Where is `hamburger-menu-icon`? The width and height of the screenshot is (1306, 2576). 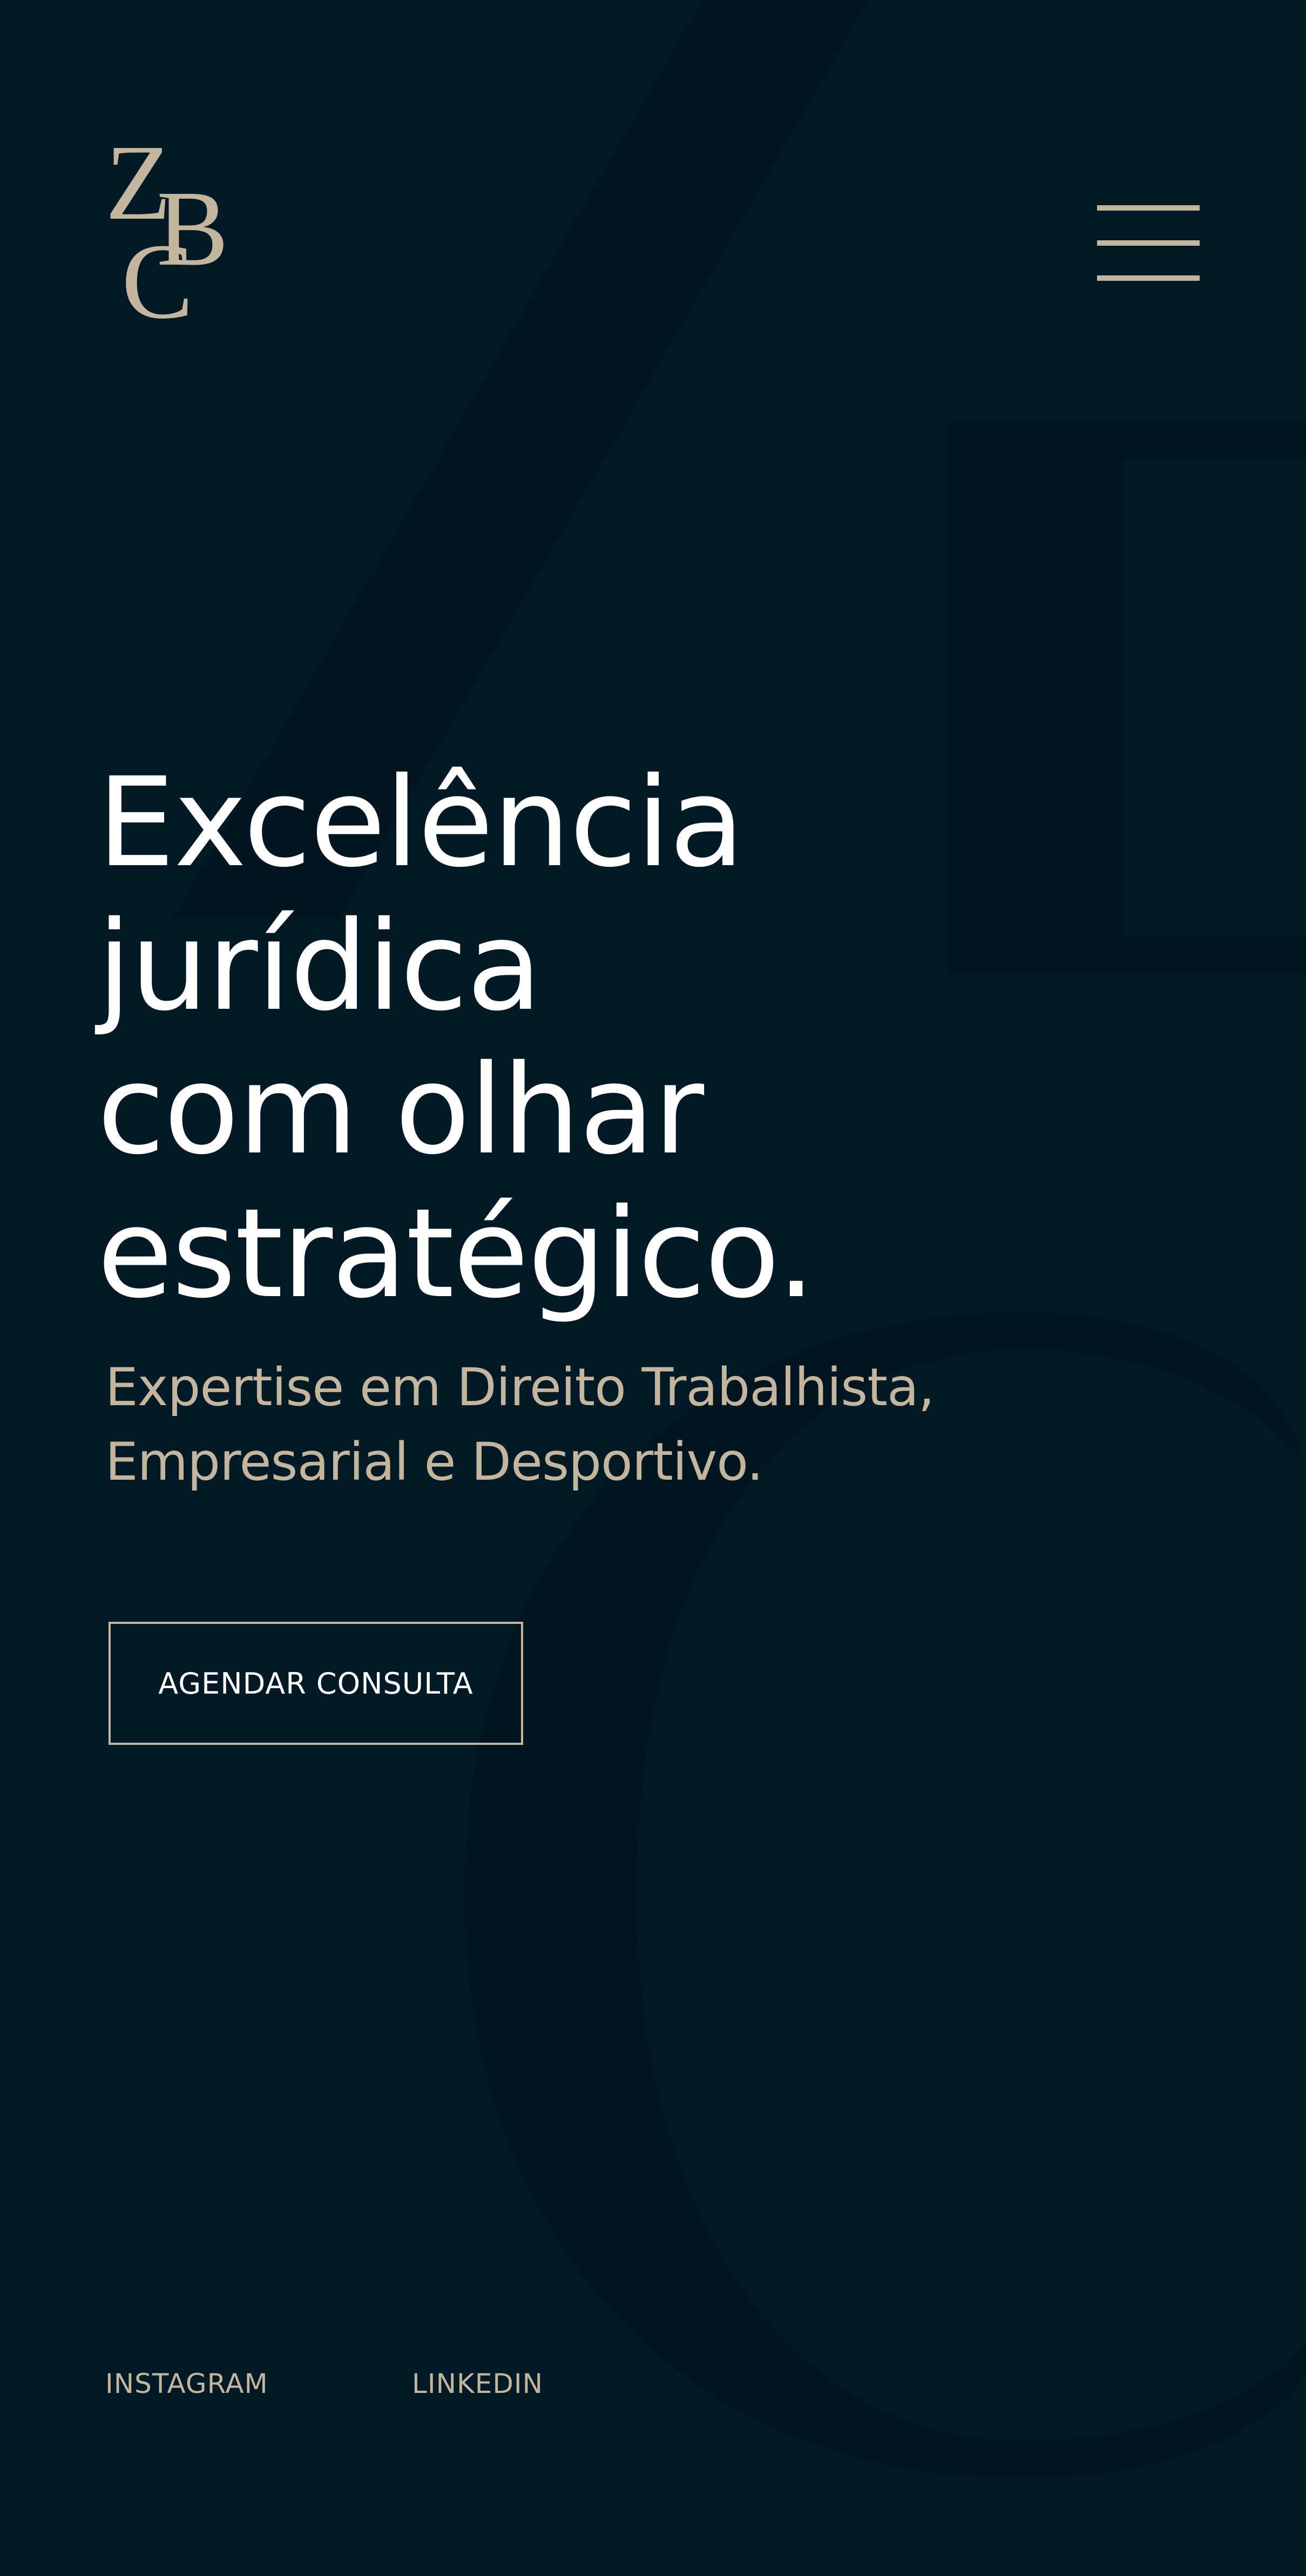 hamburger-menu-icon is located at coordinates (1148, 243).